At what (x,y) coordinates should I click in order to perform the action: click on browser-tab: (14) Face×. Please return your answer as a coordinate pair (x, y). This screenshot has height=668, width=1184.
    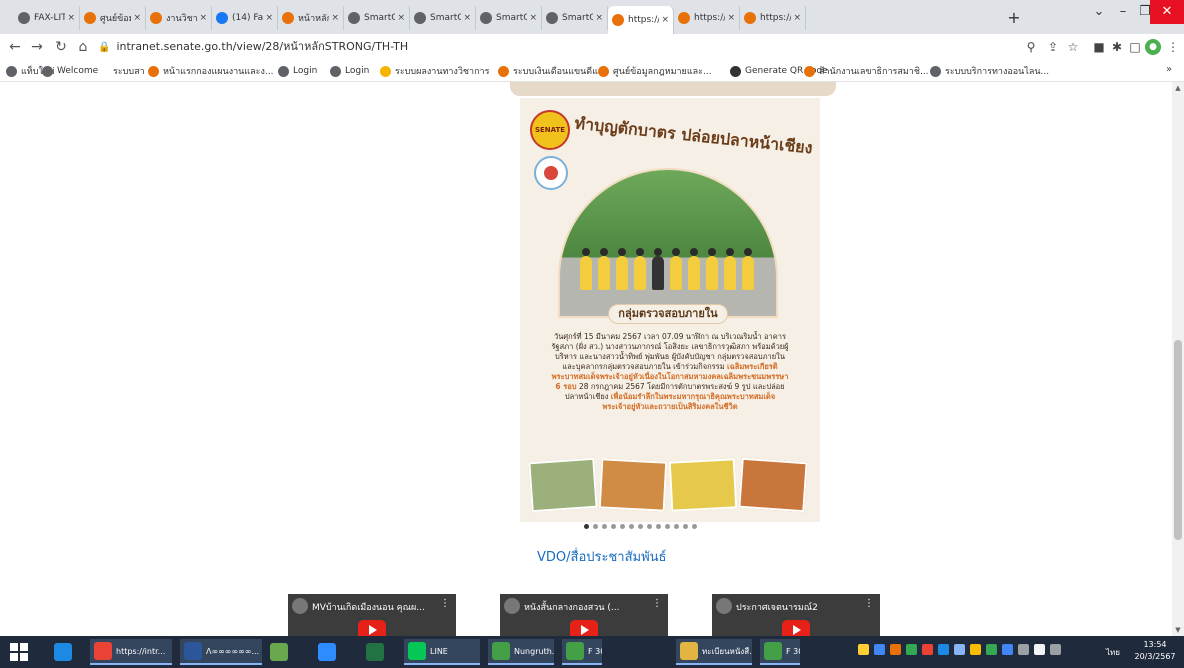
    Looking at the image, I should click on (245, 18).